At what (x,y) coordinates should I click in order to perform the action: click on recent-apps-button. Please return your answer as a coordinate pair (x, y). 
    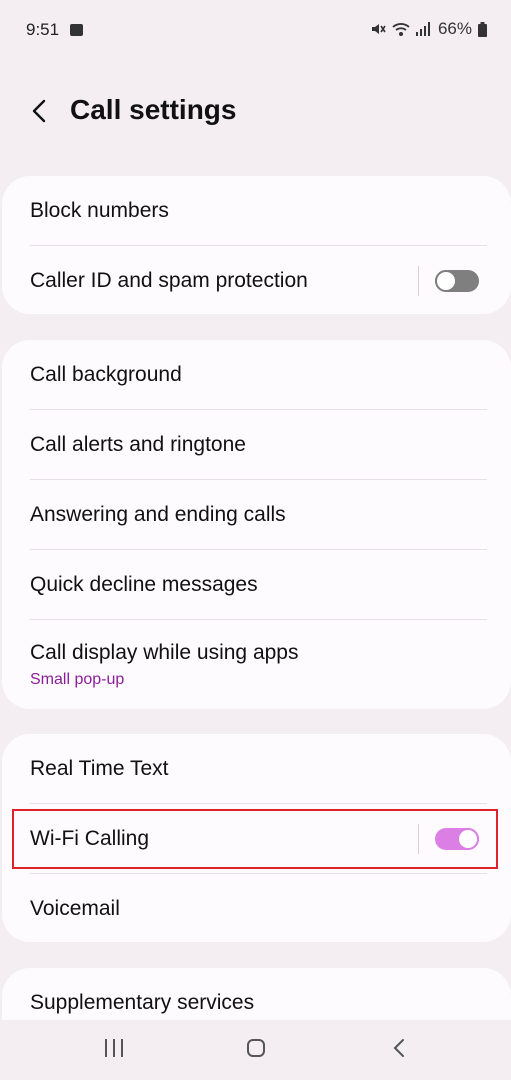
    Looking at the image, I should click on (114, 1050).